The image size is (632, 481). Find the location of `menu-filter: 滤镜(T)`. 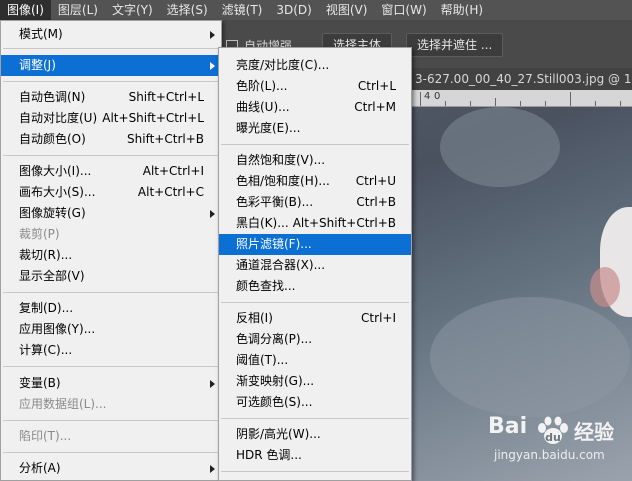

menu-filter: 滤镜(T) is located at coordinates (242, 10).